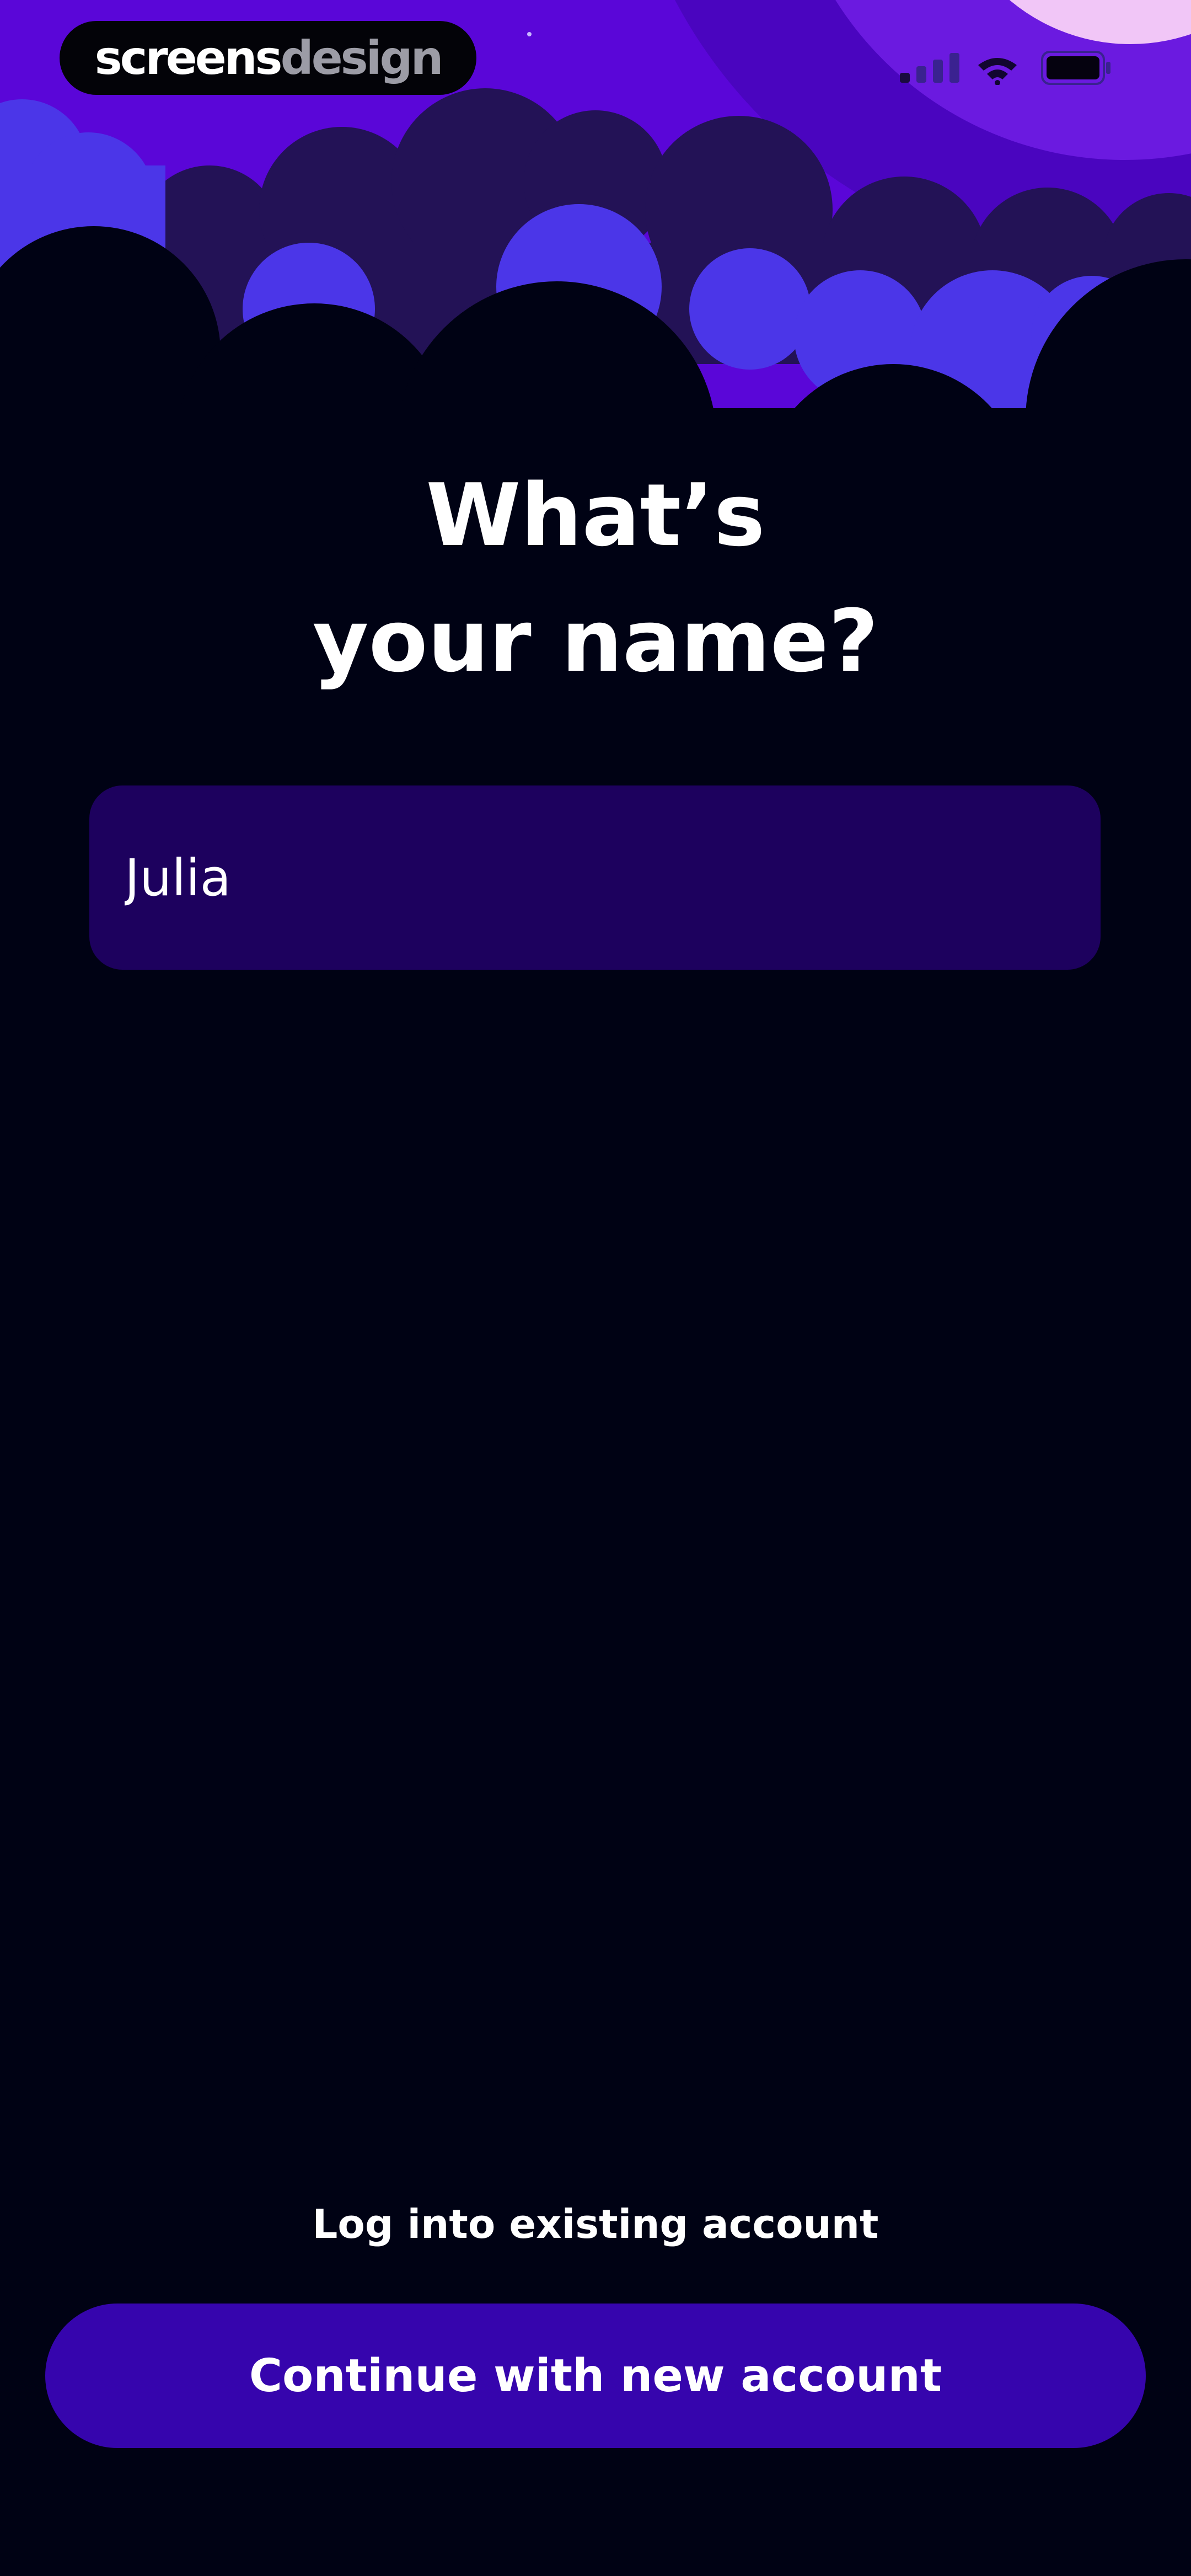  What do you see at coordinates (997, 71) in the screenshot?
I see `wifi-icon` at bounding box center [997, 71].